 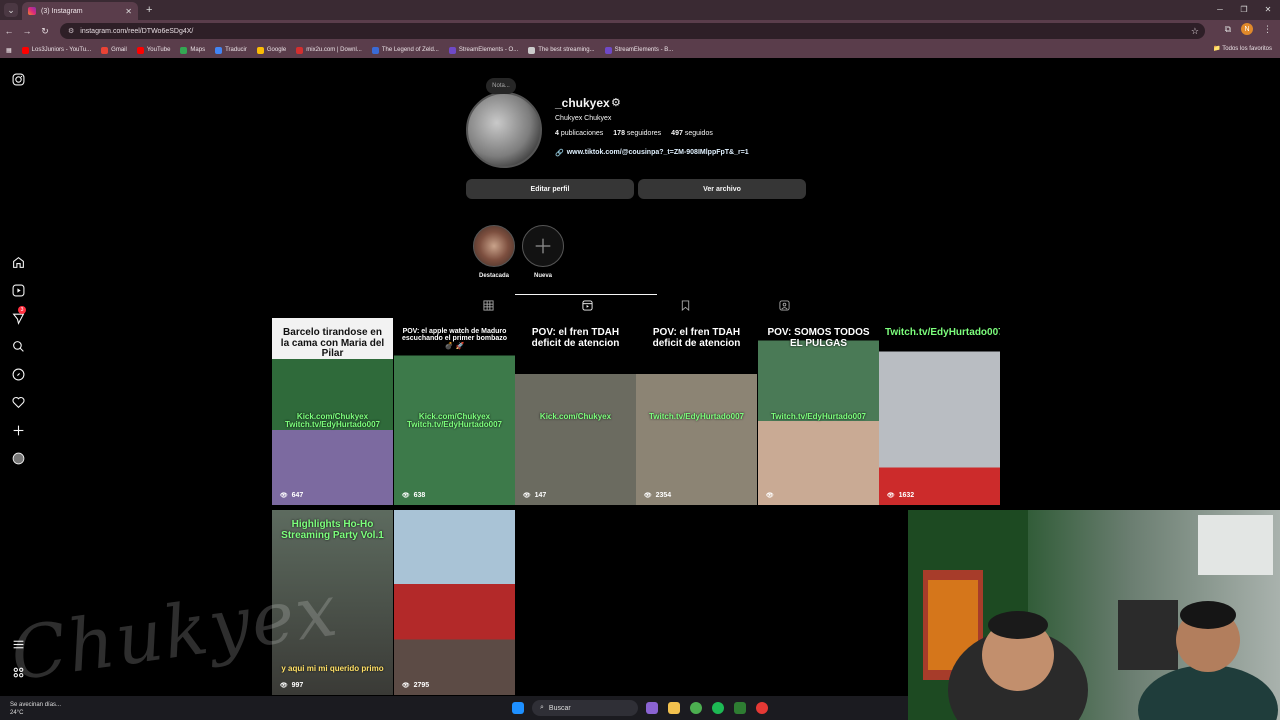 What do you see at coordinates (1228, 29) in the screenshot?
I see `extensions-icon: ⧉` at bounding box center [1228, 29].